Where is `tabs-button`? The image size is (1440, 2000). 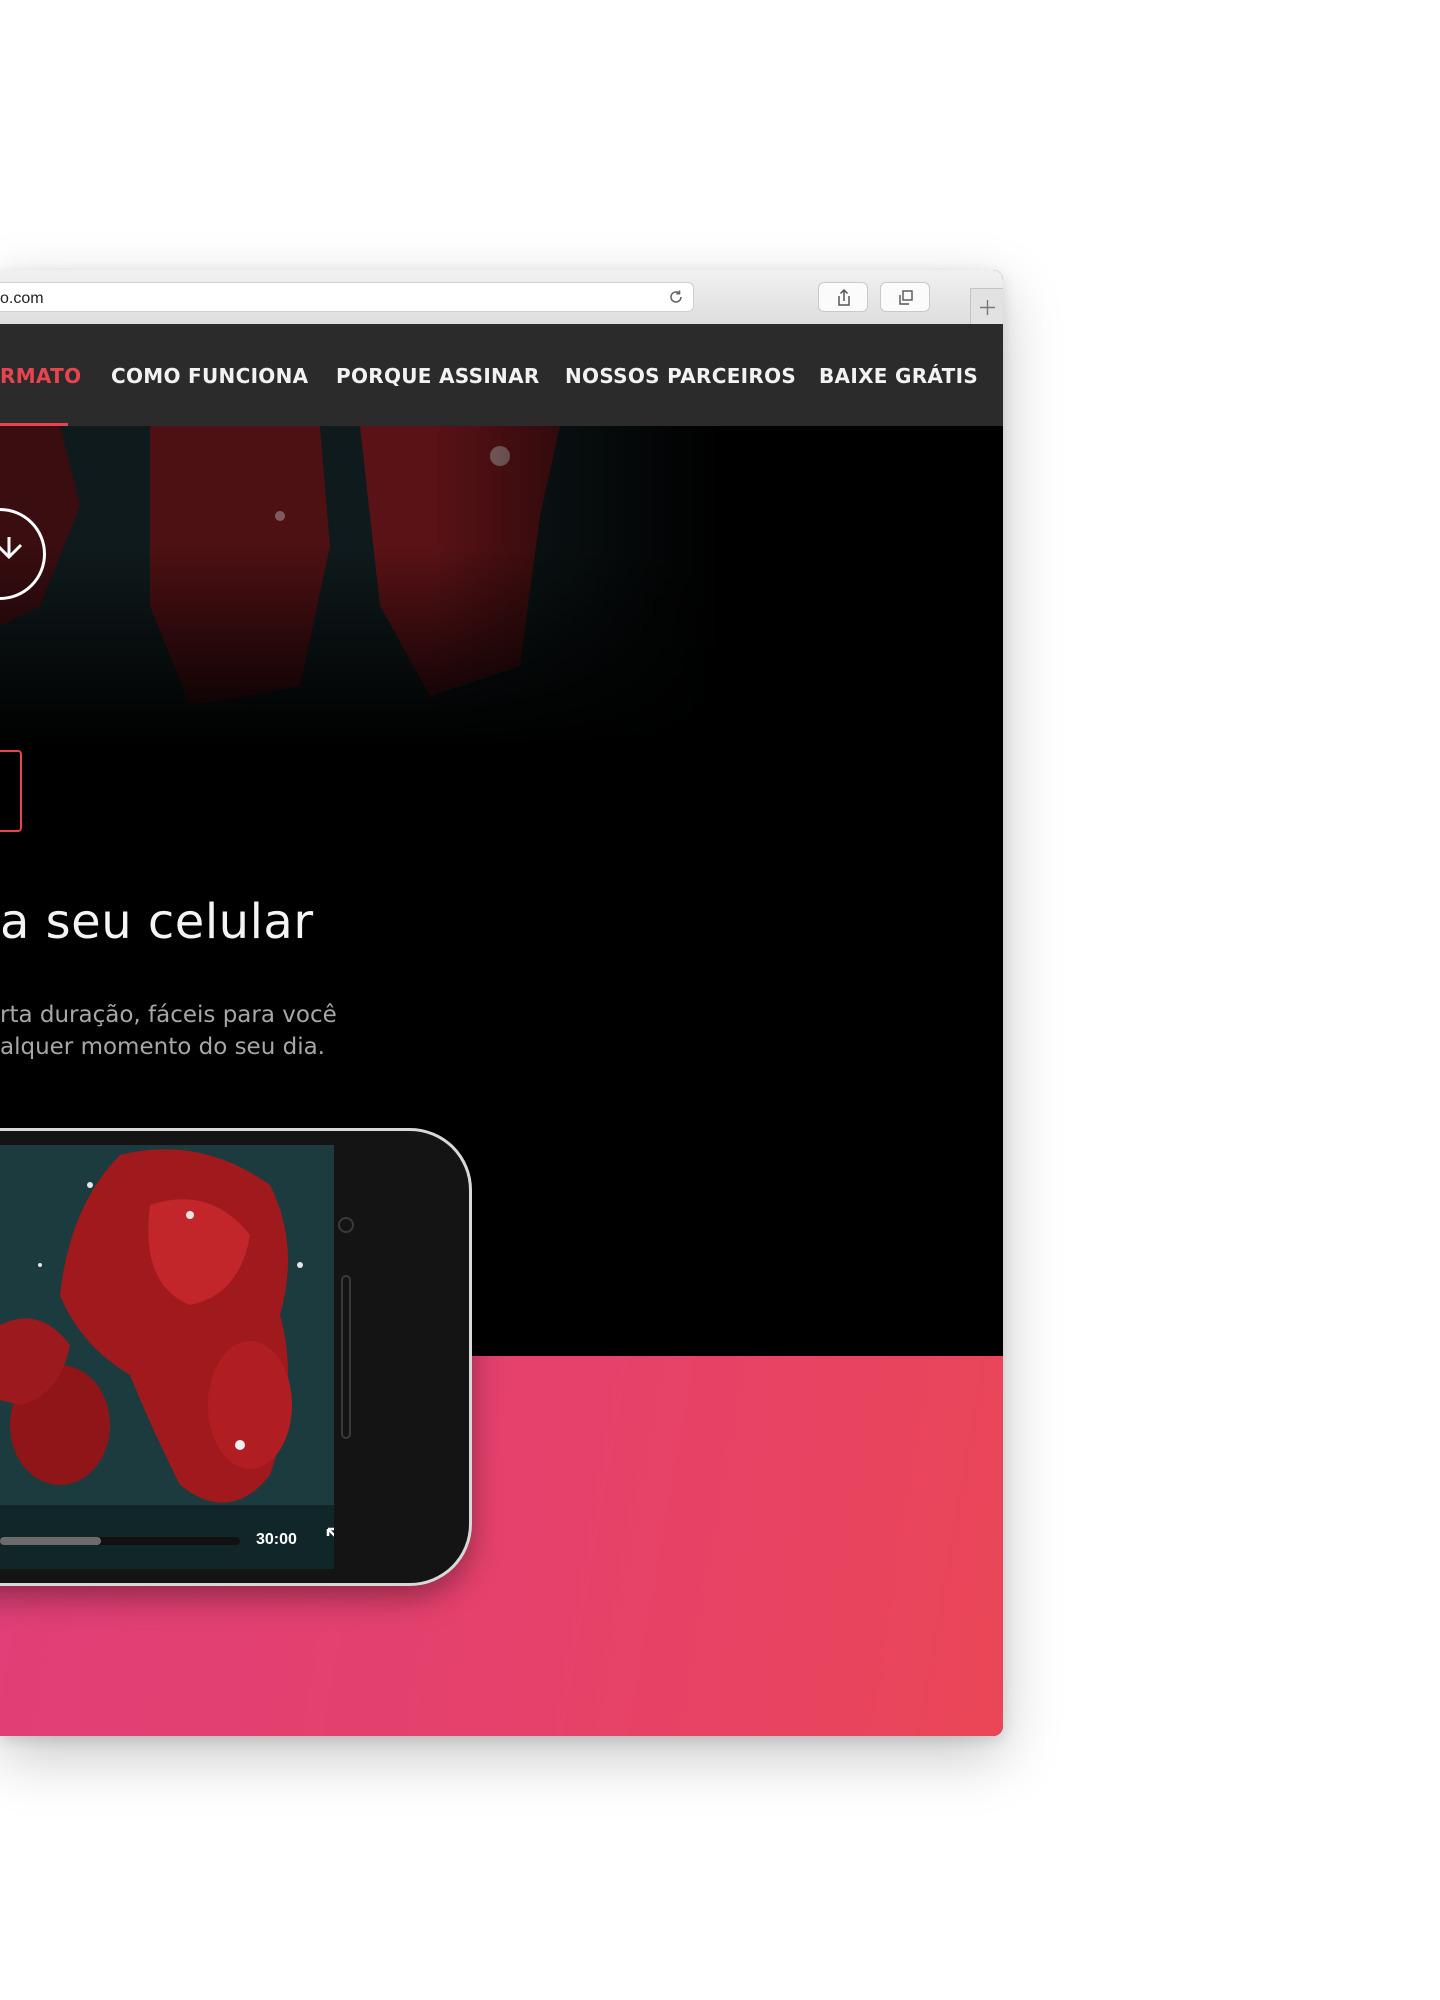 tabs-button is located at coordinates (905, 297).